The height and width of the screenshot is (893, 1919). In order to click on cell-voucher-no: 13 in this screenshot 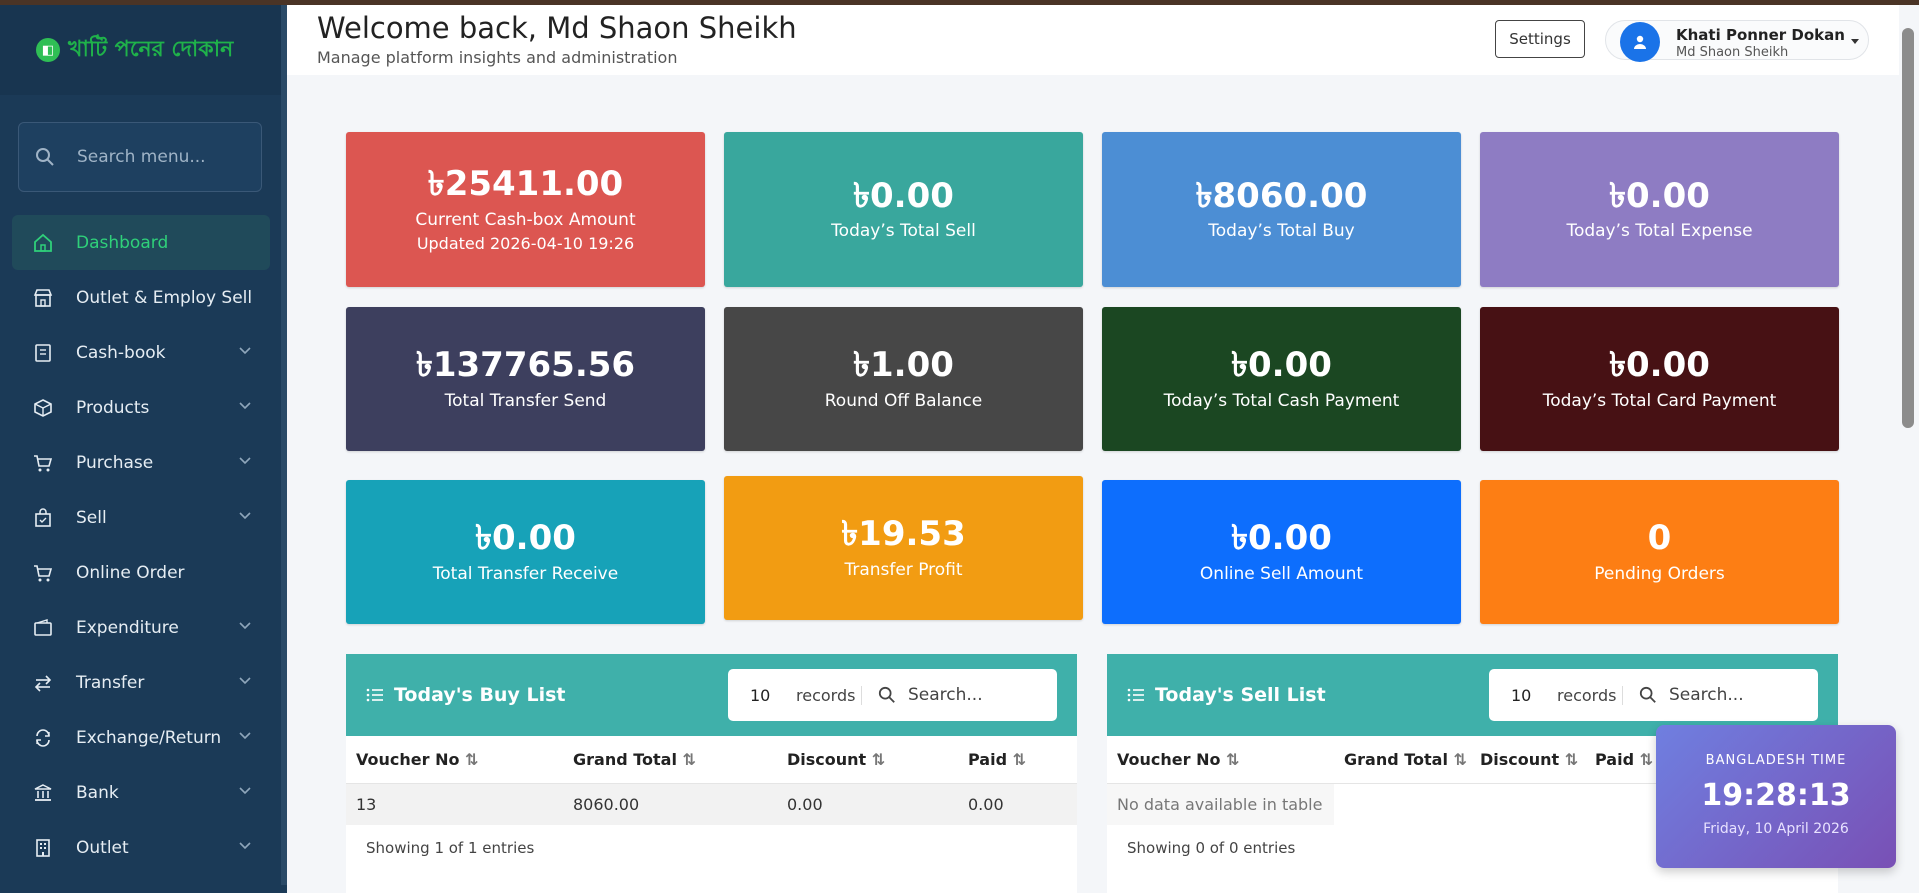, I will do `click(454, 804)`.